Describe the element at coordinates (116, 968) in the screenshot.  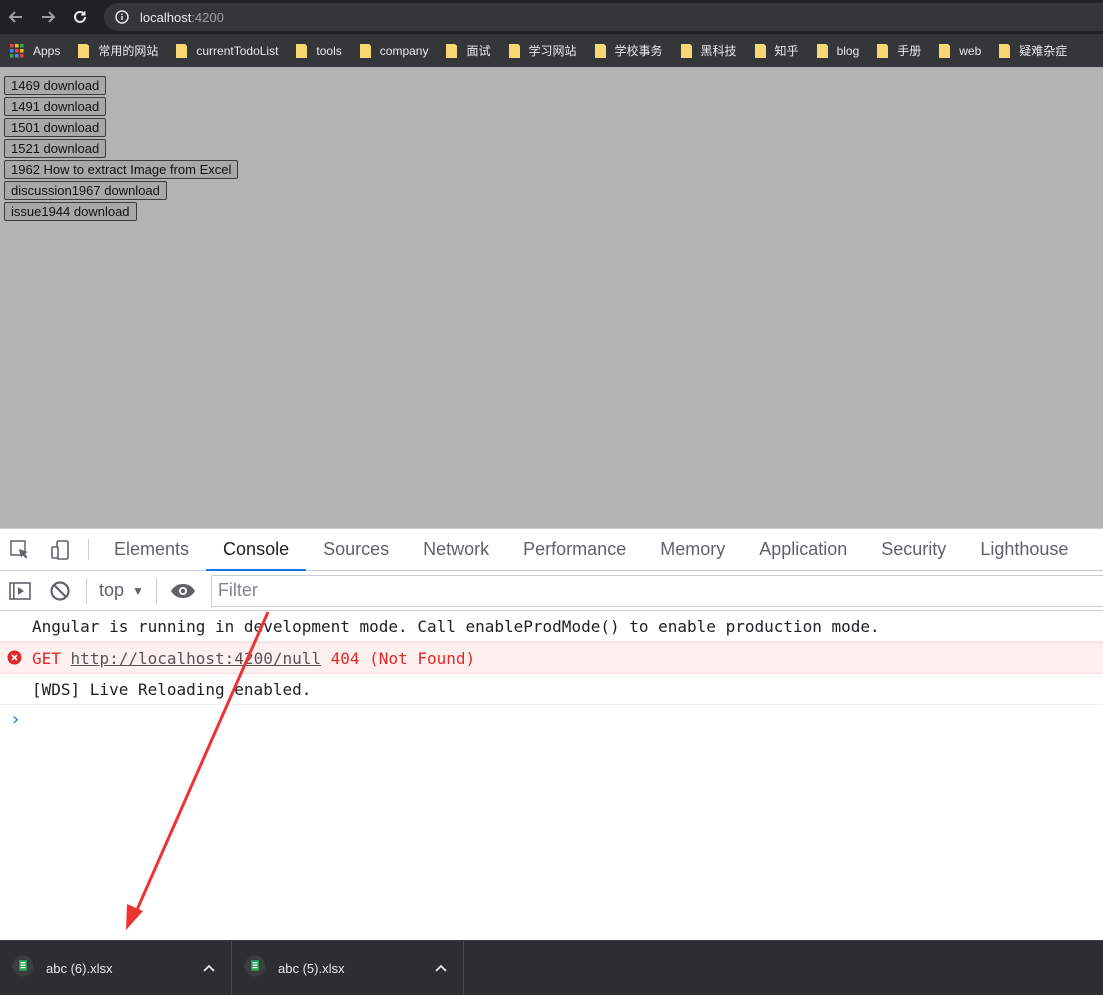
I see `download-item: abc (6).xlsx` at that location.